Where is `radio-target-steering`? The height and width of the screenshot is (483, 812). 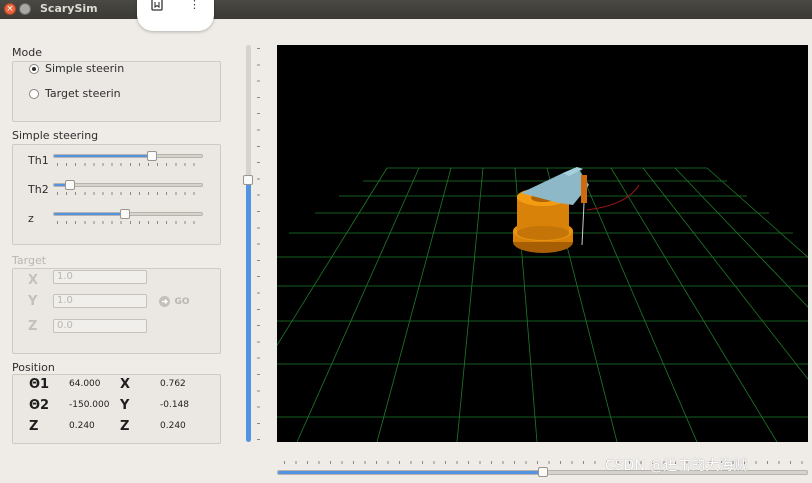 radio-target-steering is located at coordinates (34, 94).